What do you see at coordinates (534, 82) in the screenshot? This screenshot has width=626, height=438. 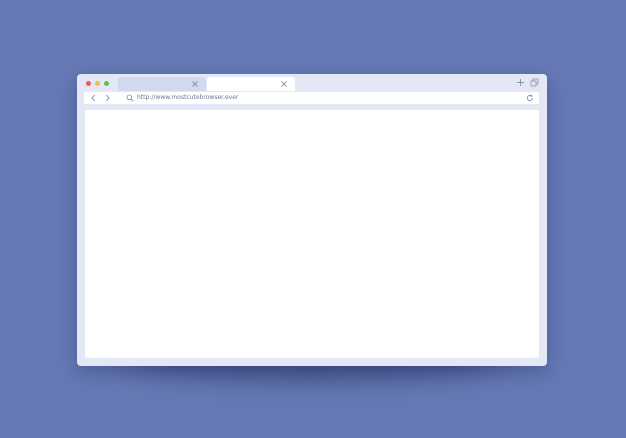 I see `restore-window-icon` at bounding box center [534, 82].